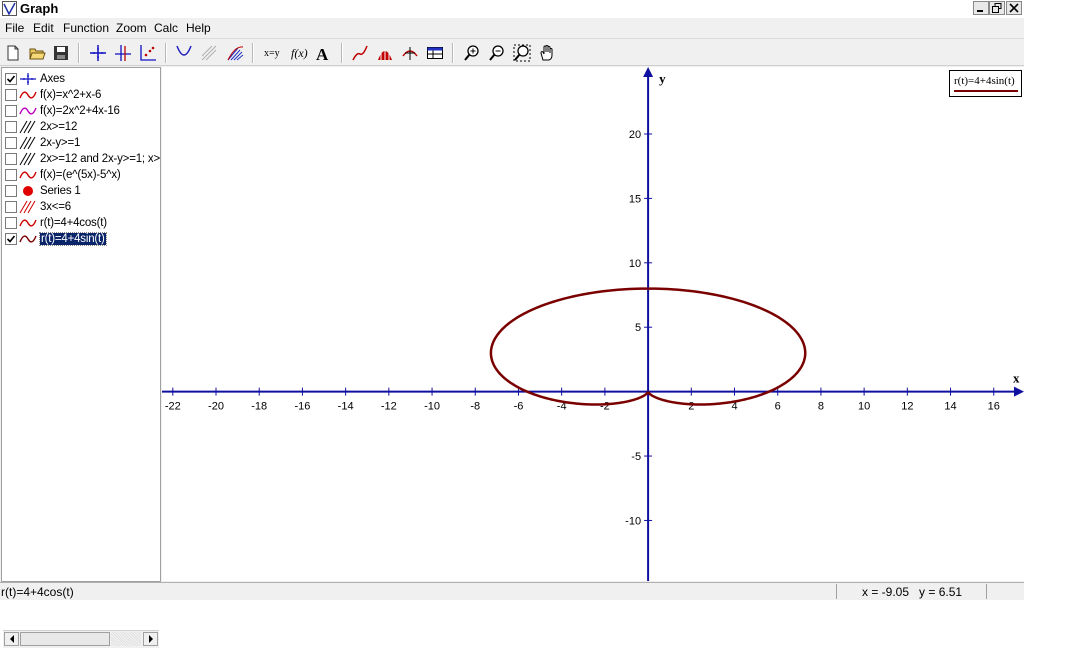  Describe the element at coordinates (522, 53) in the screenshot. I see `zoom-fit-button` at that location.